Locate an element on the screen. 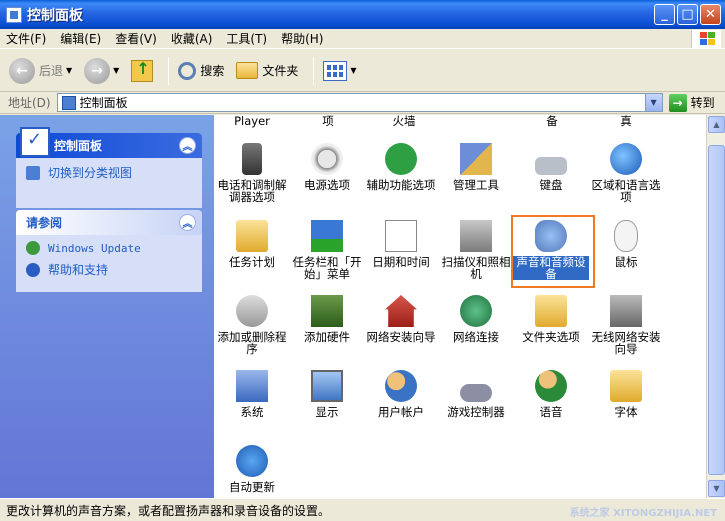 This screenshot has height=521, width=725. item-network-setup: 网络安装向导 is located at coordinates (401, 319).